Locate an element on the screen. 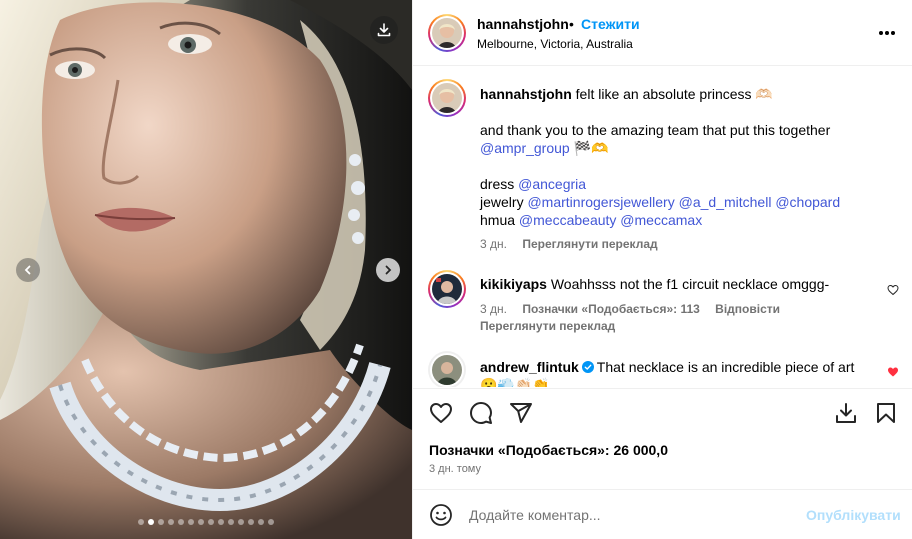  mention-link: @meccabeauty is located at coordinates (567, 220).